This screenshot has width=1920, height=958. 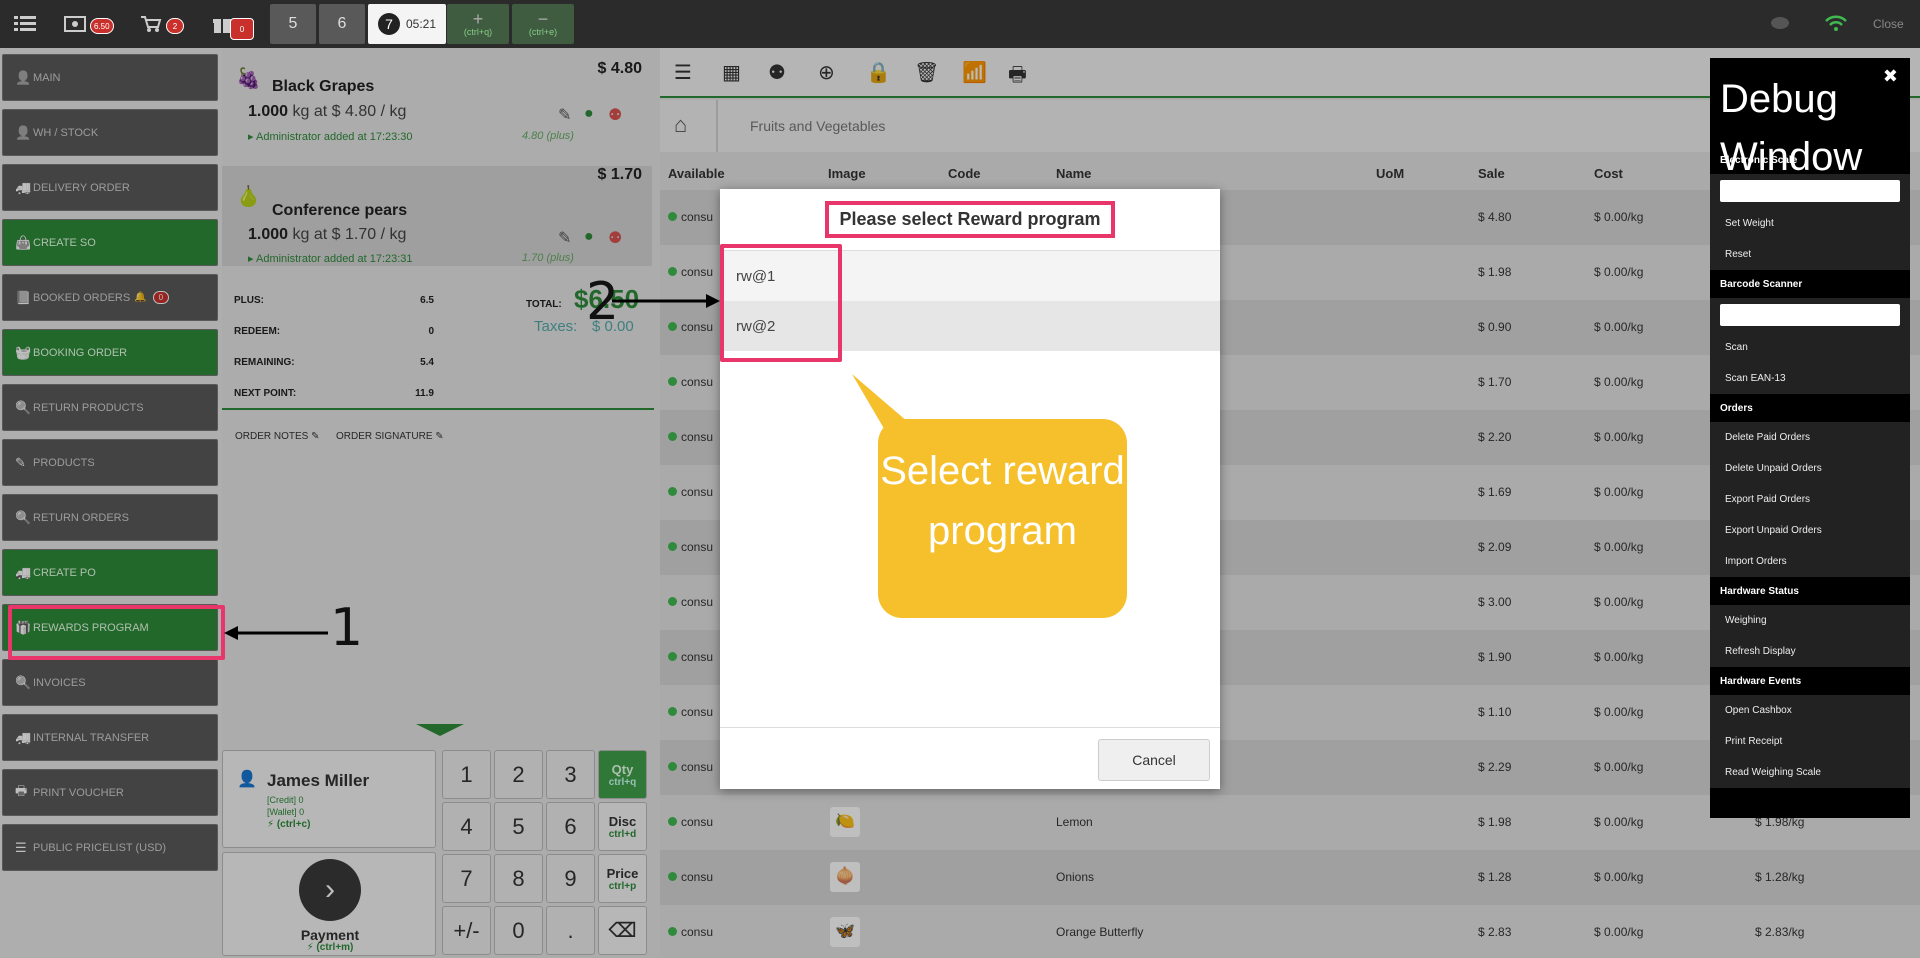 I want to click on annotation-step-1: 1, so click(x=347, y=628).